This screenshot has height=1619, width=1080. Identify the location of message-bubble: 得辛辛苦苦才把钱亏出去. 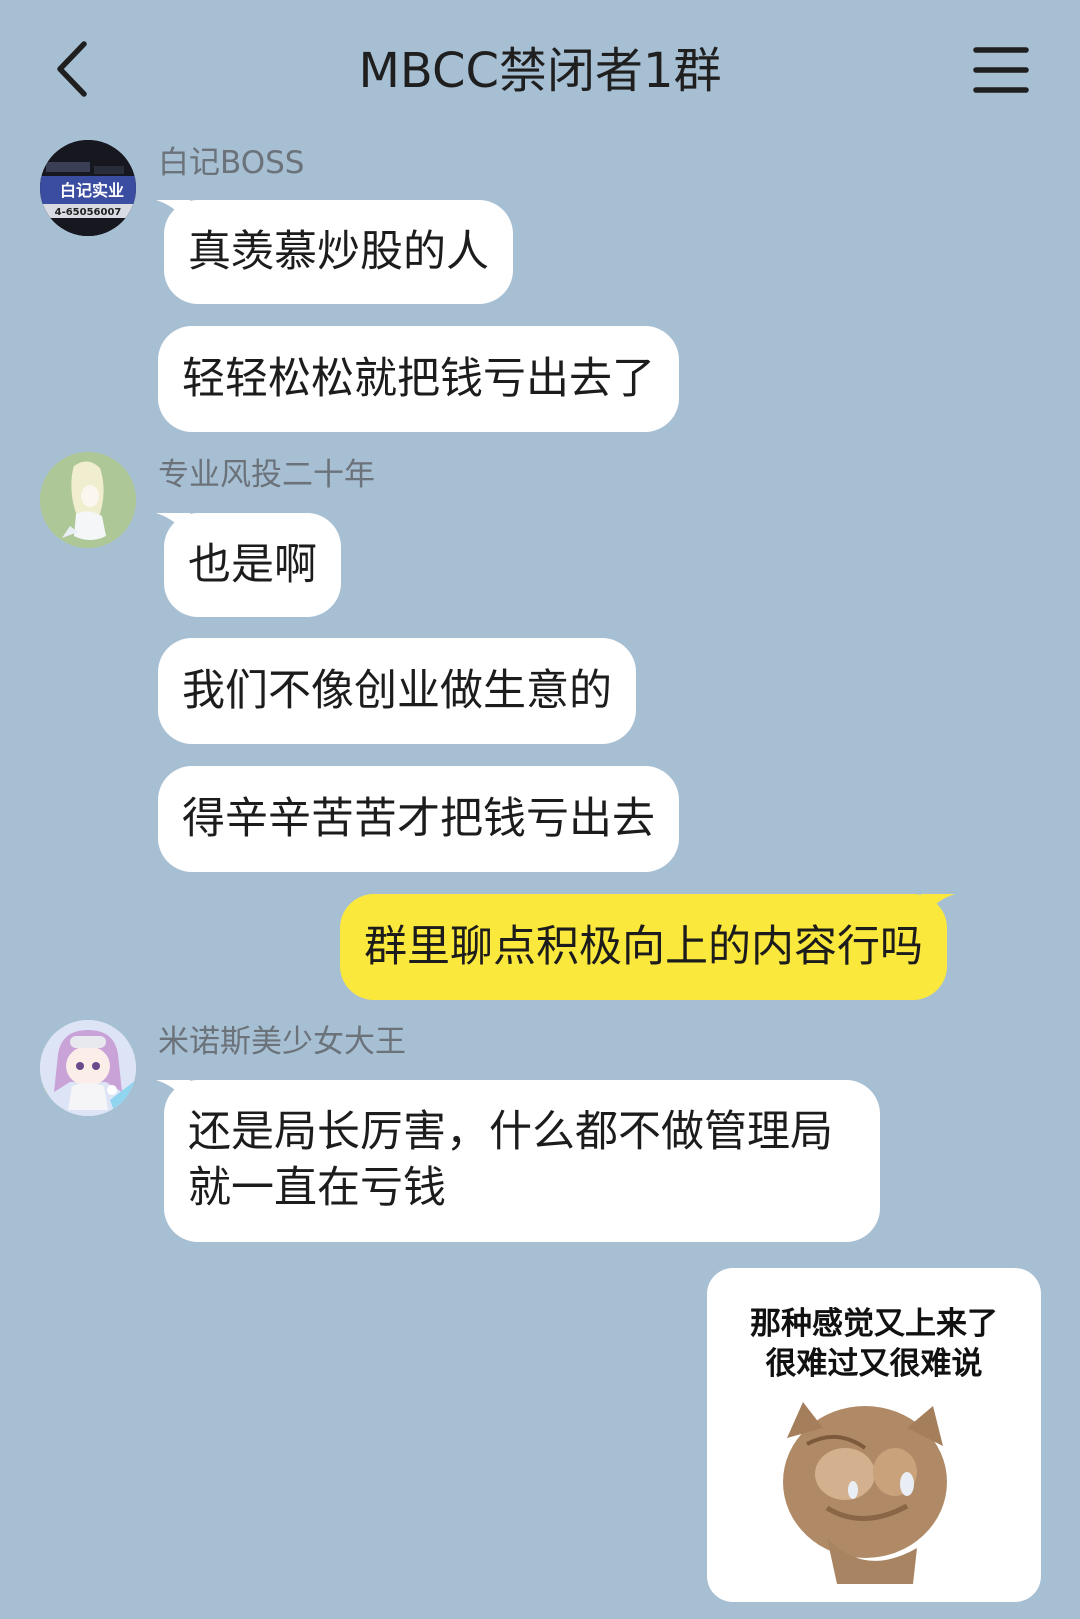
(418, 819).